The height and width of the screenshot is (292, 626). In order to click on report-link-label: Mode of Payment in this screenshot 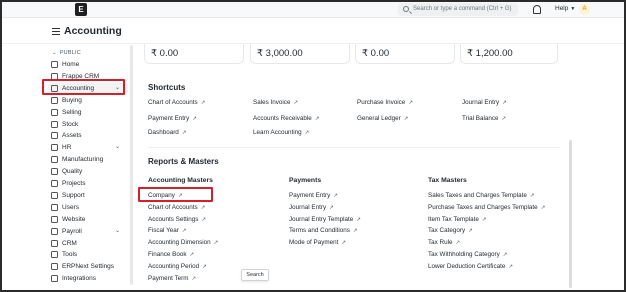, I will do `click(314, 243)`.